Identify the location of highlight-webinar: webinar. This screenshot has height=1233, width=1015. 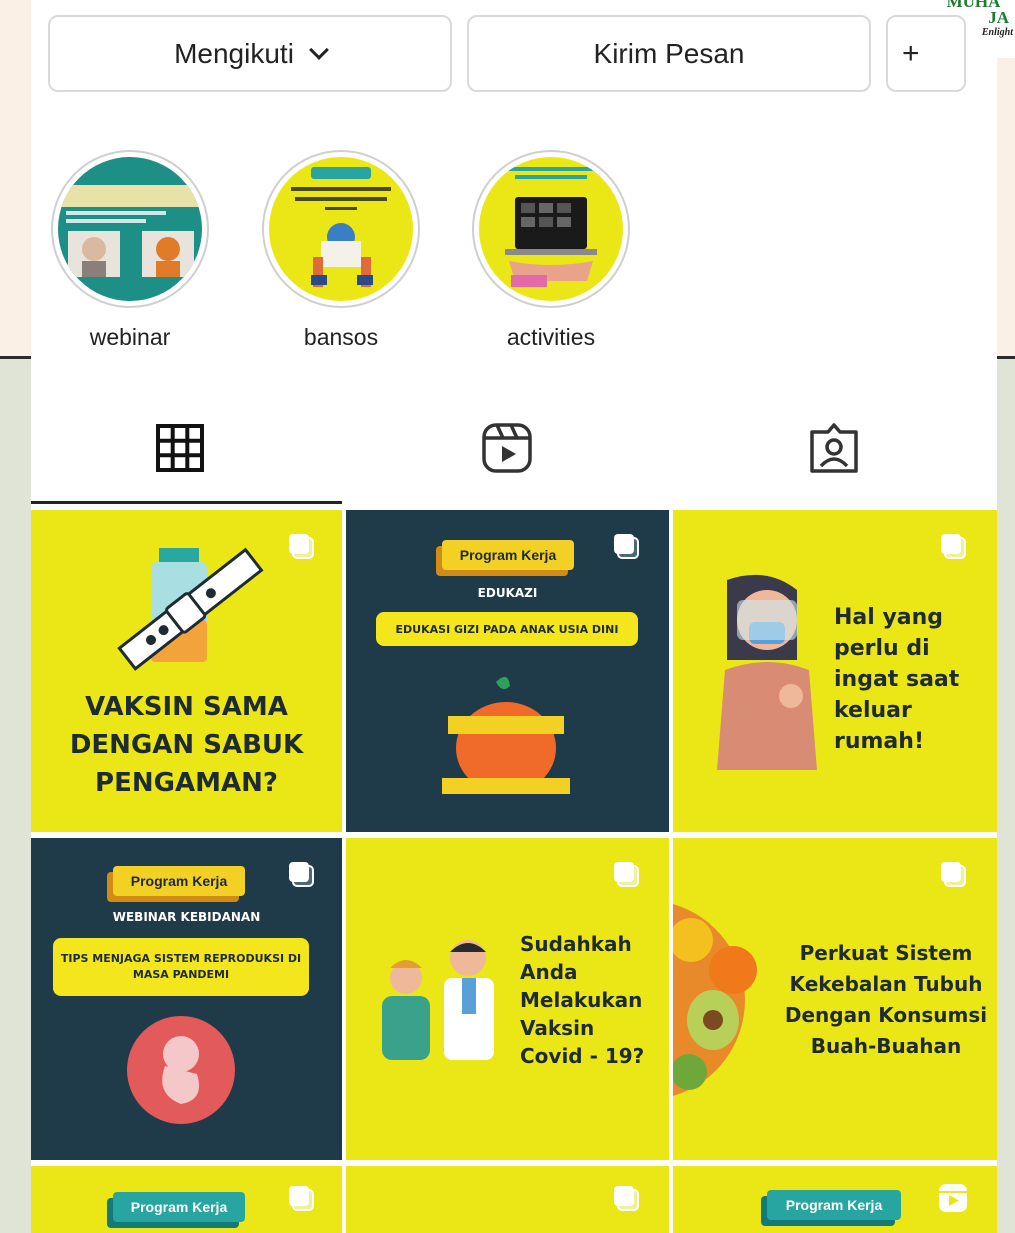
(130, 250).